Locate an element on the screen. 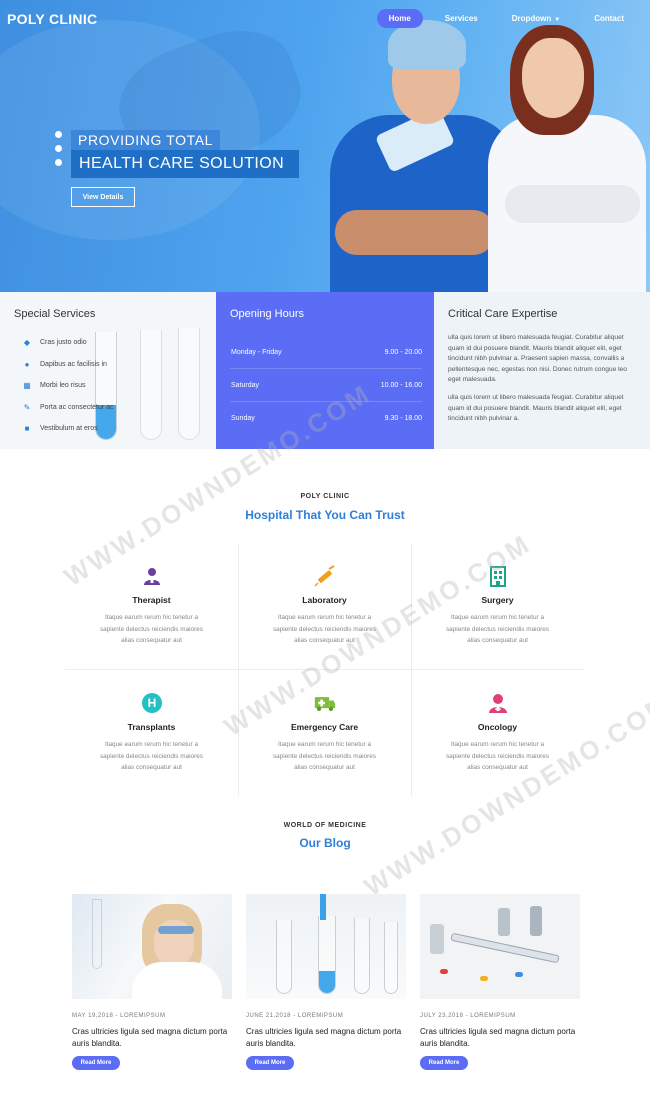 This screenshot has width=650, height=1115. service-name: Surgery is located at coordinates (497, 600).